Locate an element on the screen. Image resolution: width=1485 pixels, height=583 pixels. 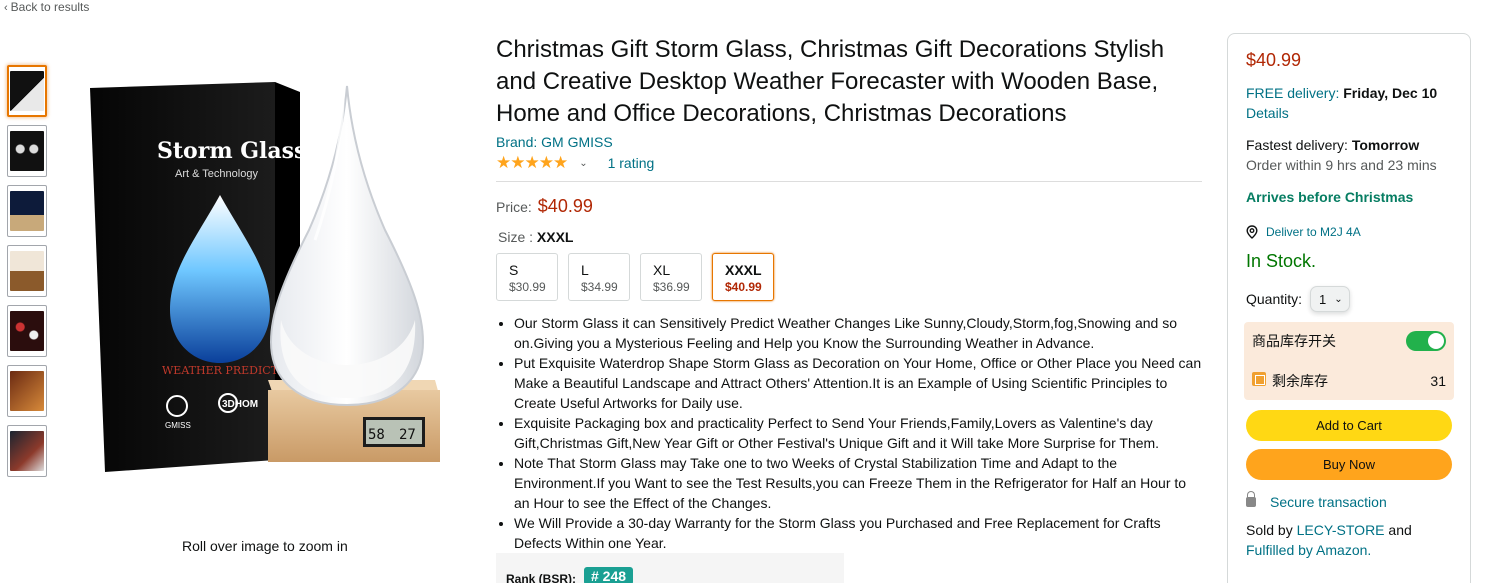
size-name: L is located at coordinates (585, 270).